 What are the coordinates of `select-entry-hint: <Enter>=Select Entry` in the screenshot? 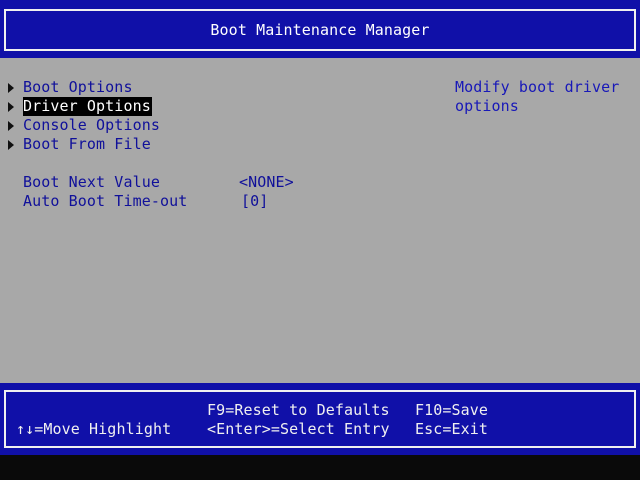 It's located at (298, 429).